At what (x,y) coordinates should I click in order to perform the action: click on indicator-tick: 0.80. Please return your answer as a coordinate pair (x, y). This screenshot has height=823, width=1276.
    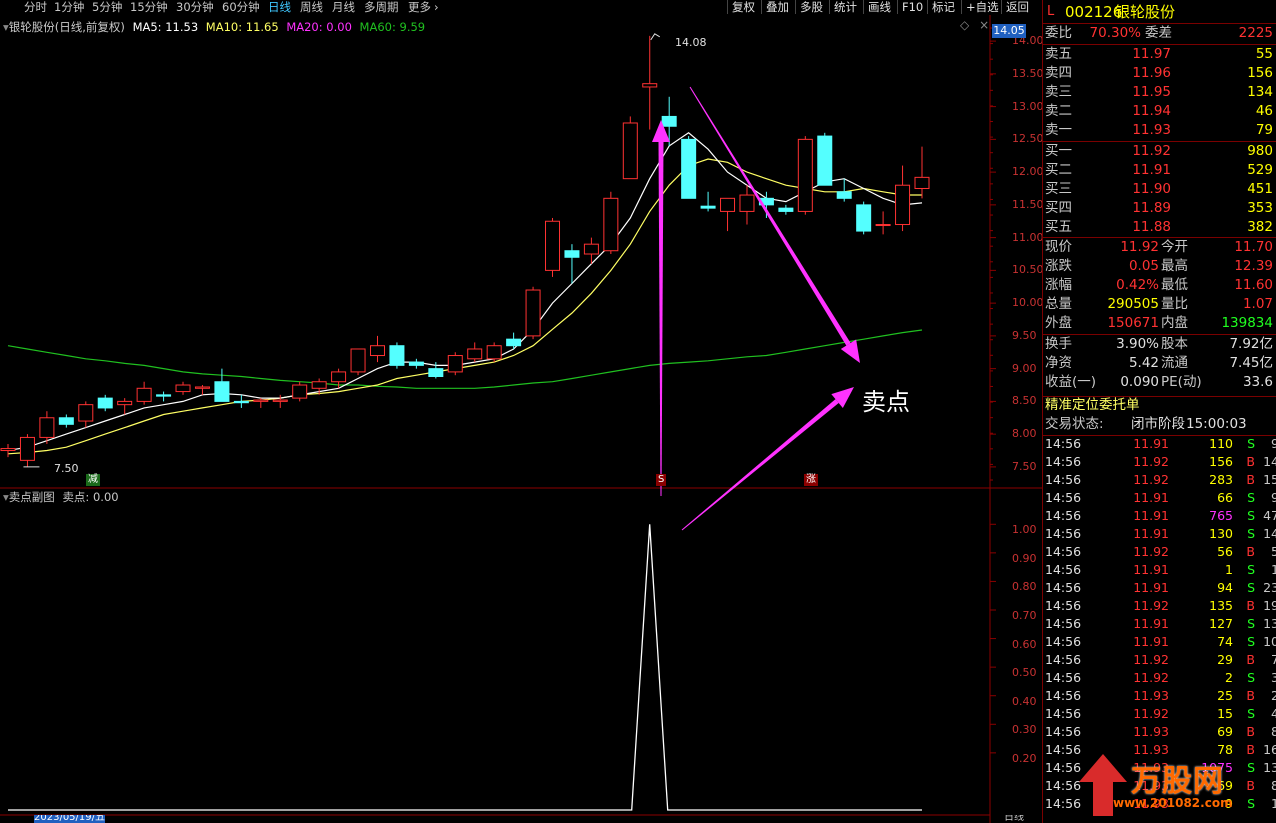
    Looking at the image, I should click on (1024, 587).